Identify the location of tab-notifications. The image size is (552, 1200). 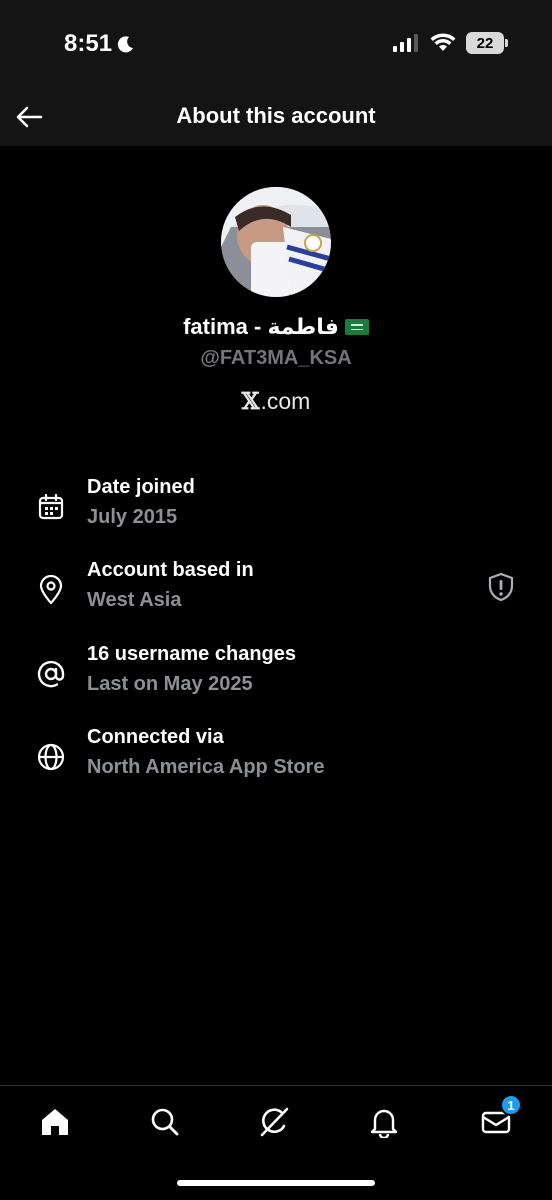
(384, 1122).